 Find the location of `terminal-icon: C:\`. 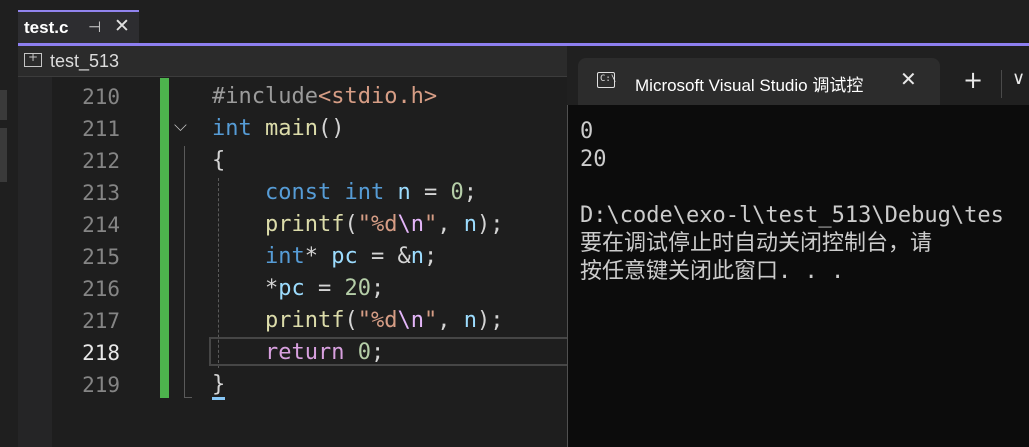

terminal-icon: C:\ is located at coordinates (606, 80).